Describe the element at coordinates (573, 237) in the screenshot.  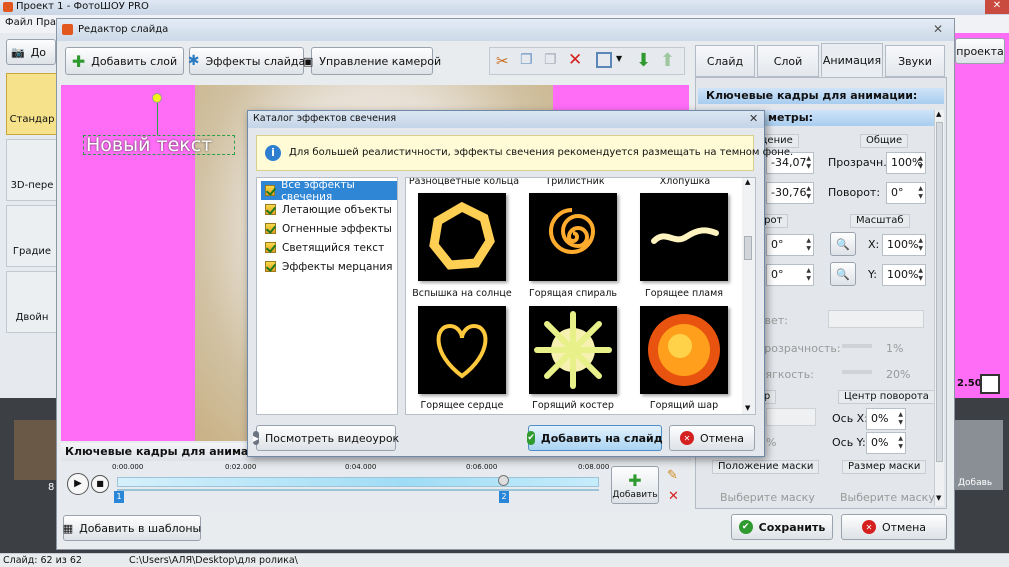
I see `effect-spiral` at that location.